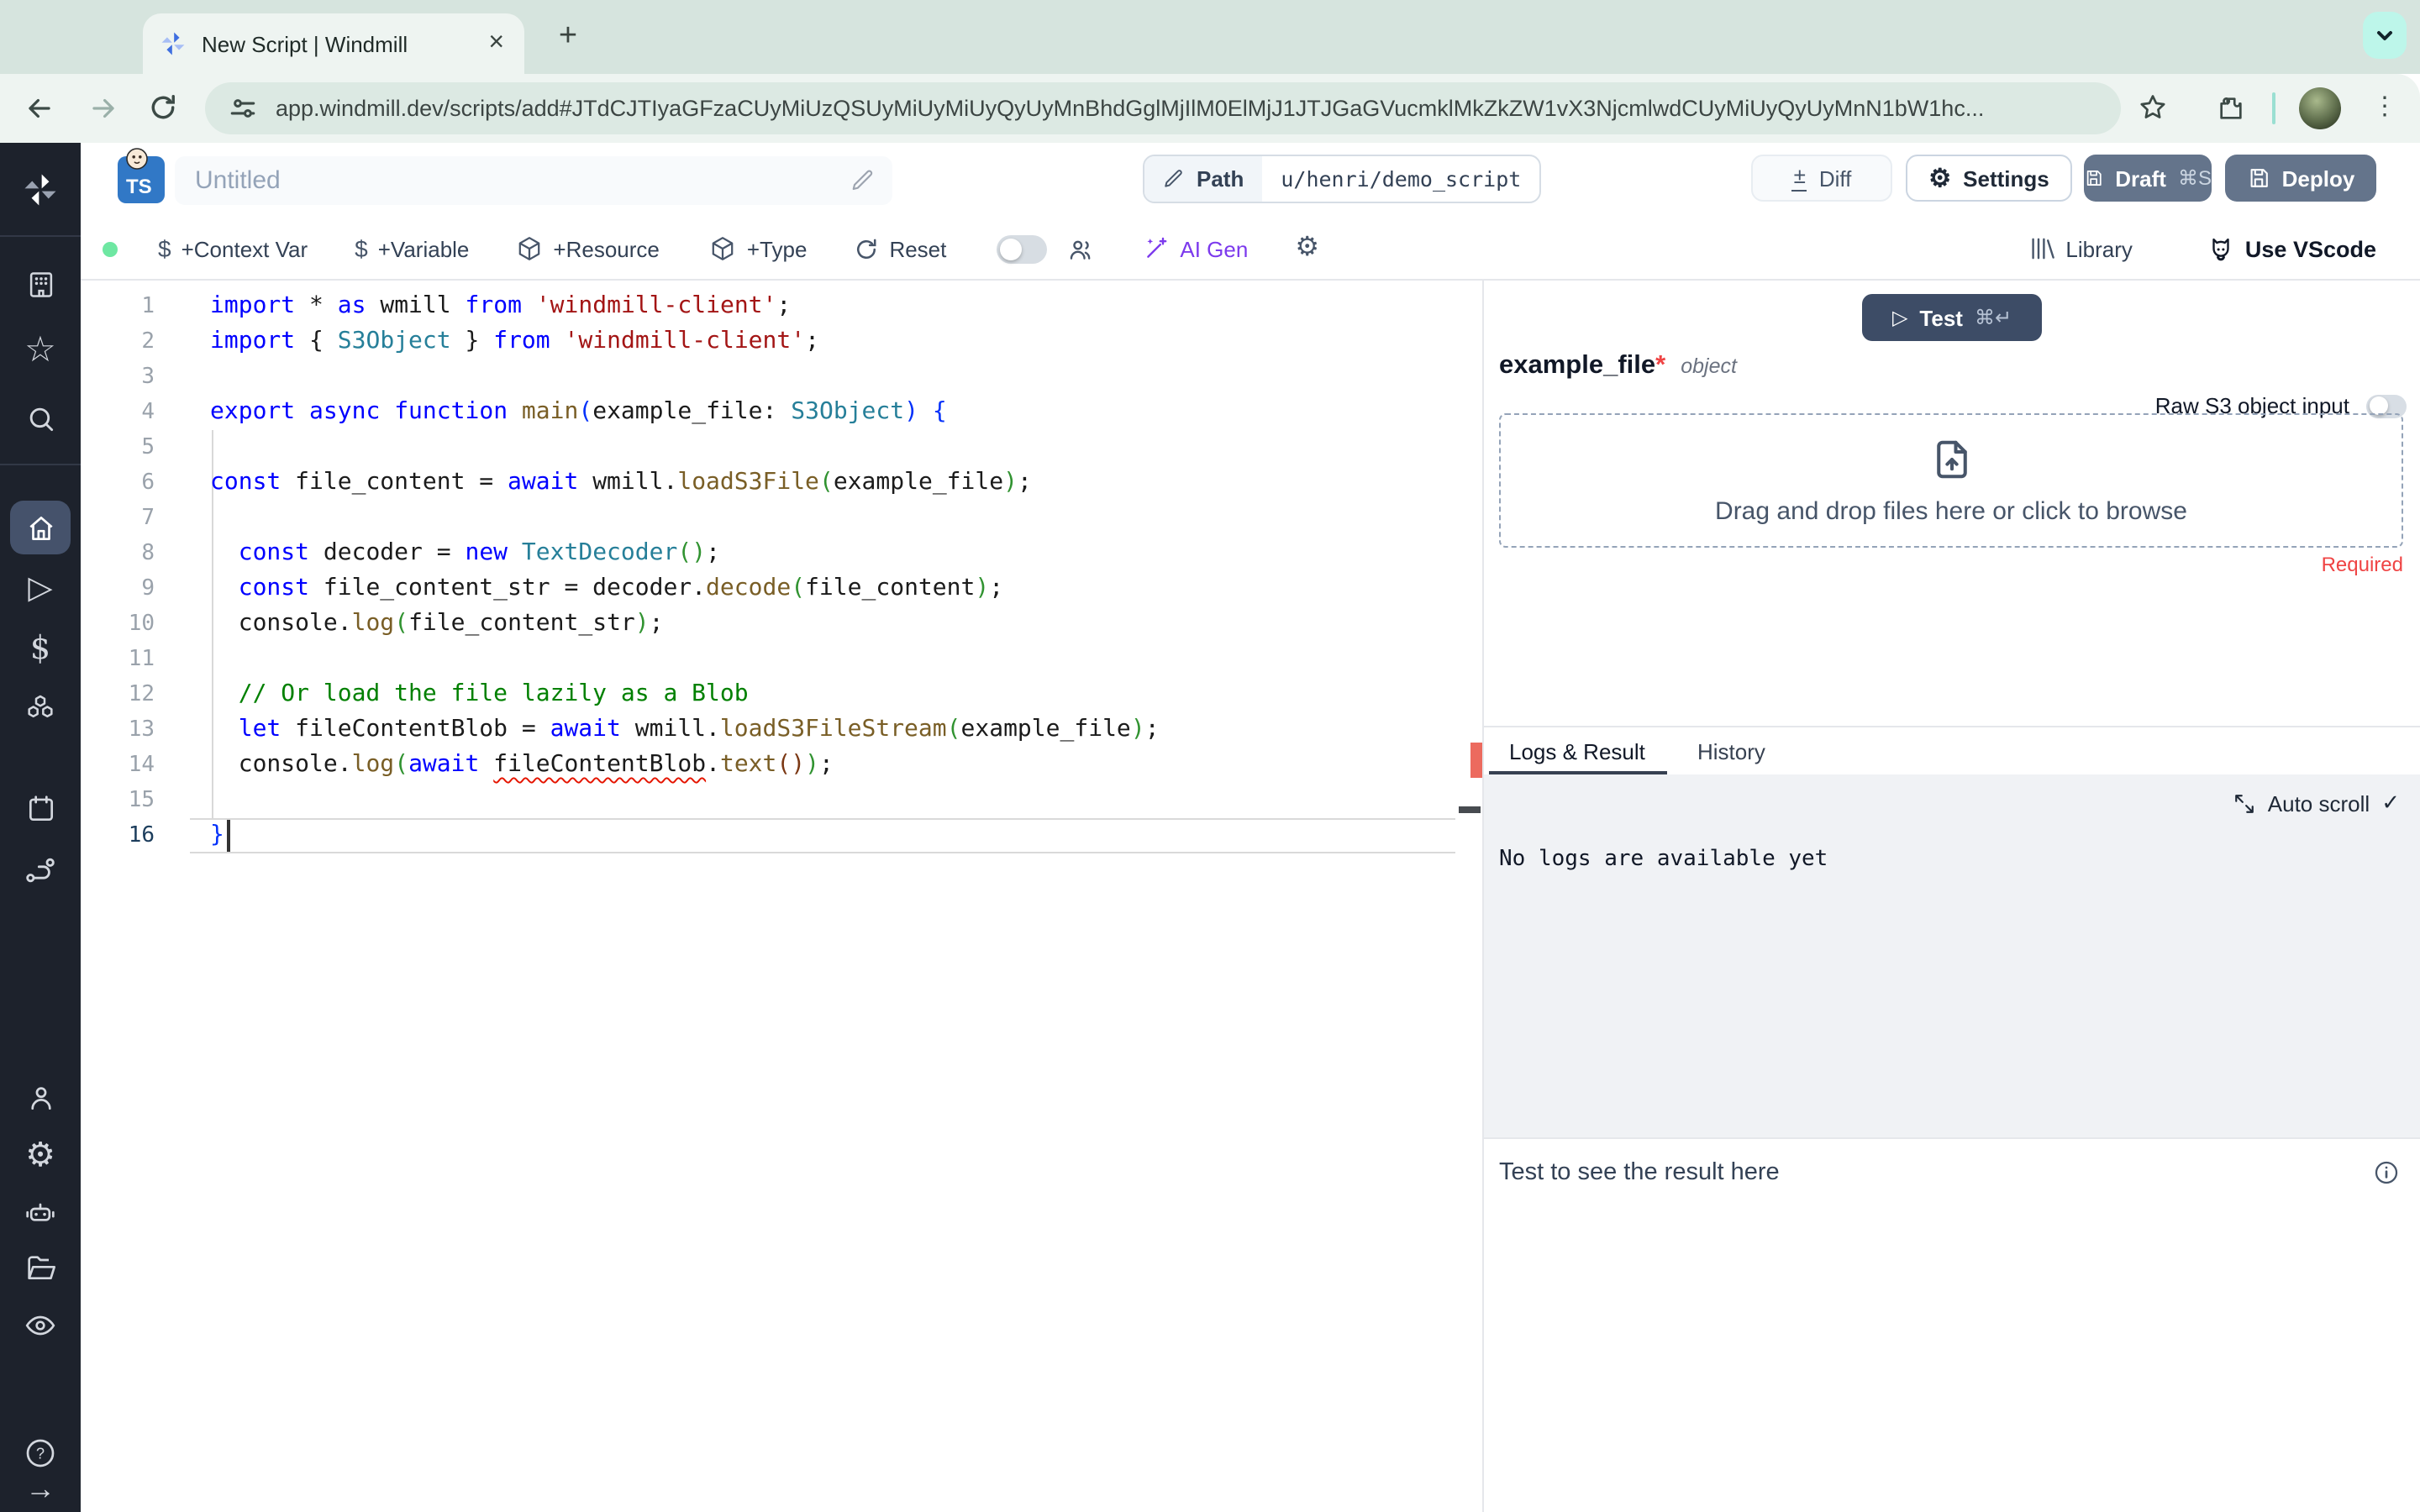  I want to click on library-button: Library, so click(2081, 248).